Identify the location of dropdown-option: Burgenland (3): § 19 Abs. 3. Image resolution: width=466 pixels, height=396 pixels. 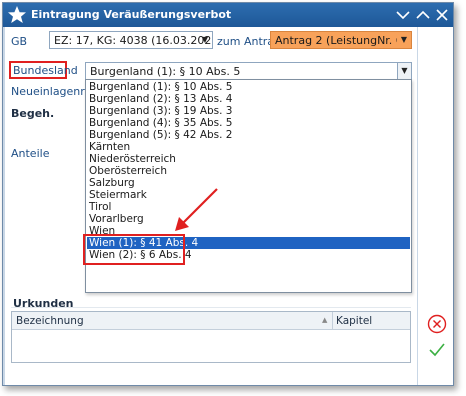
(248, 111).